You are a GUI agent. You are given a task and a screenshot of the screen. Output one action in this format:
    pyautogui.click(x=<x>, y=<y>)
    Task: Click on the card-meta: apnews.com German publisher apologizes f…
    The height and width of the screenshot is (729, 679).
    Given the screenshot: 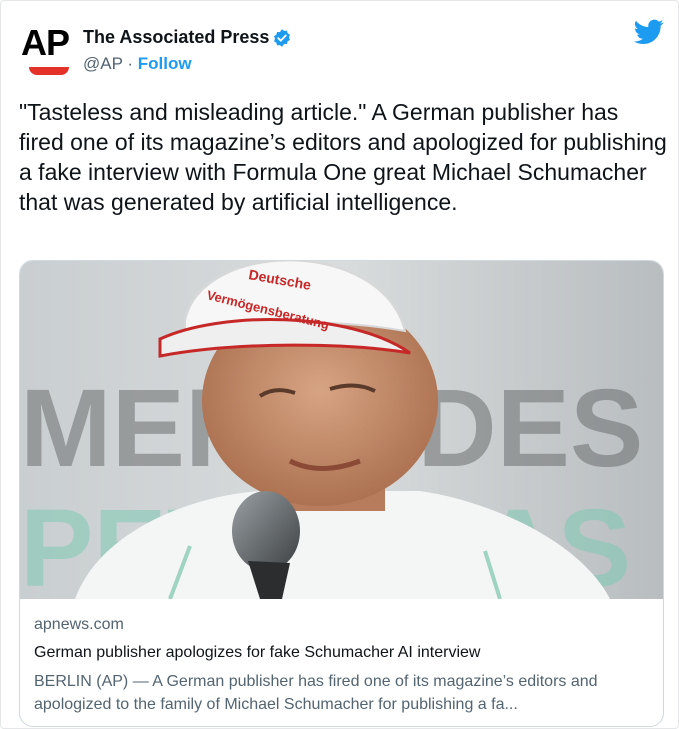 What is the action you would take?
    pyautogui.click(x=344, y=666)
    